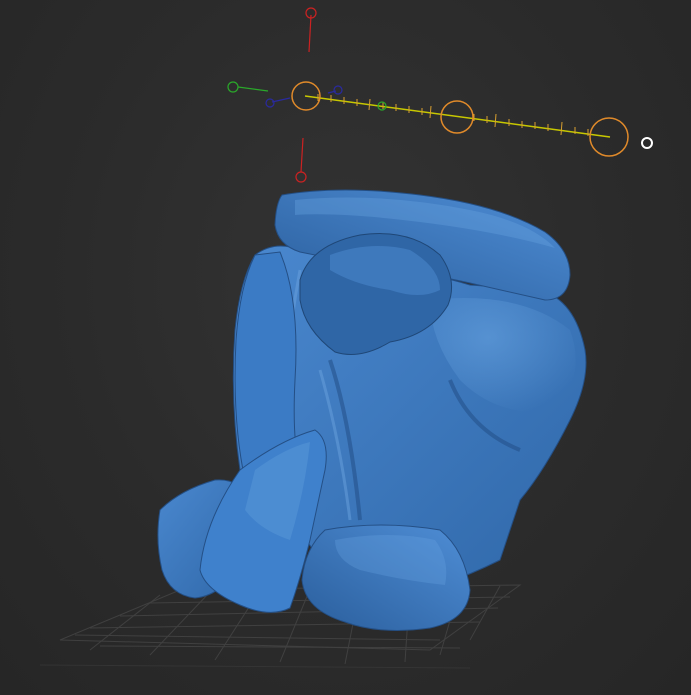 The image size is (691, 695). I want to click on gizmo-x-axis-bottom, so click(302, 155).